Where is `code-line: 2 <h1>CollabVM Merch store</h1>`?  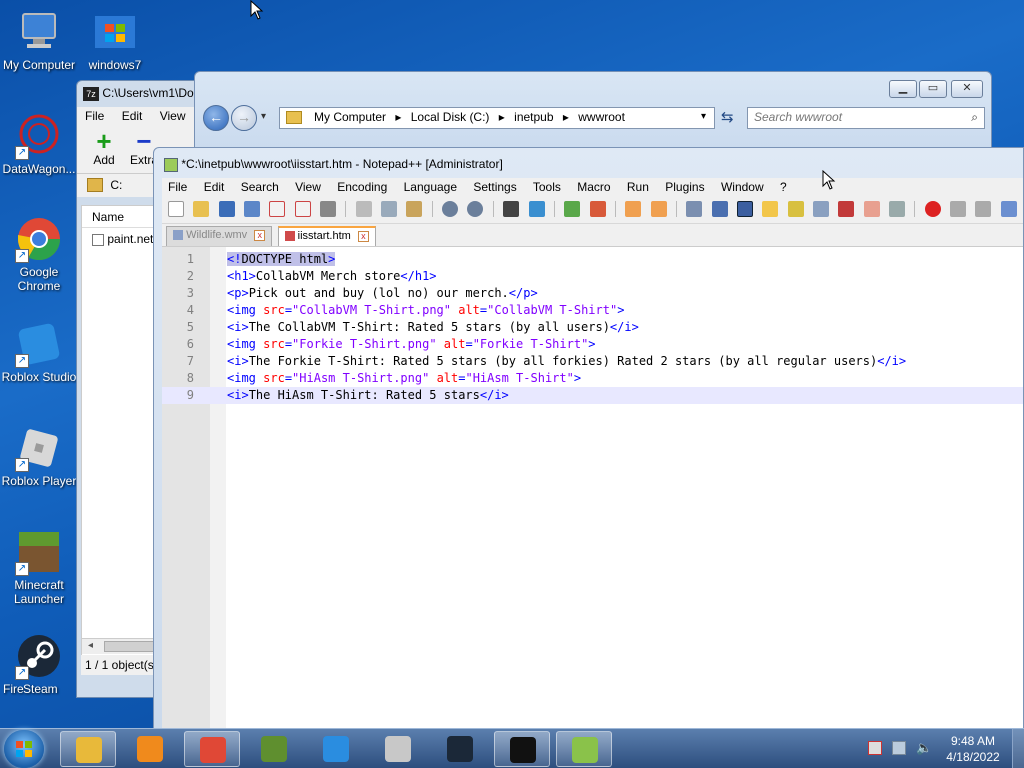 code-line: 2 <h1>CollabVM Merch store</h1> is located at coordinates (592, 276).